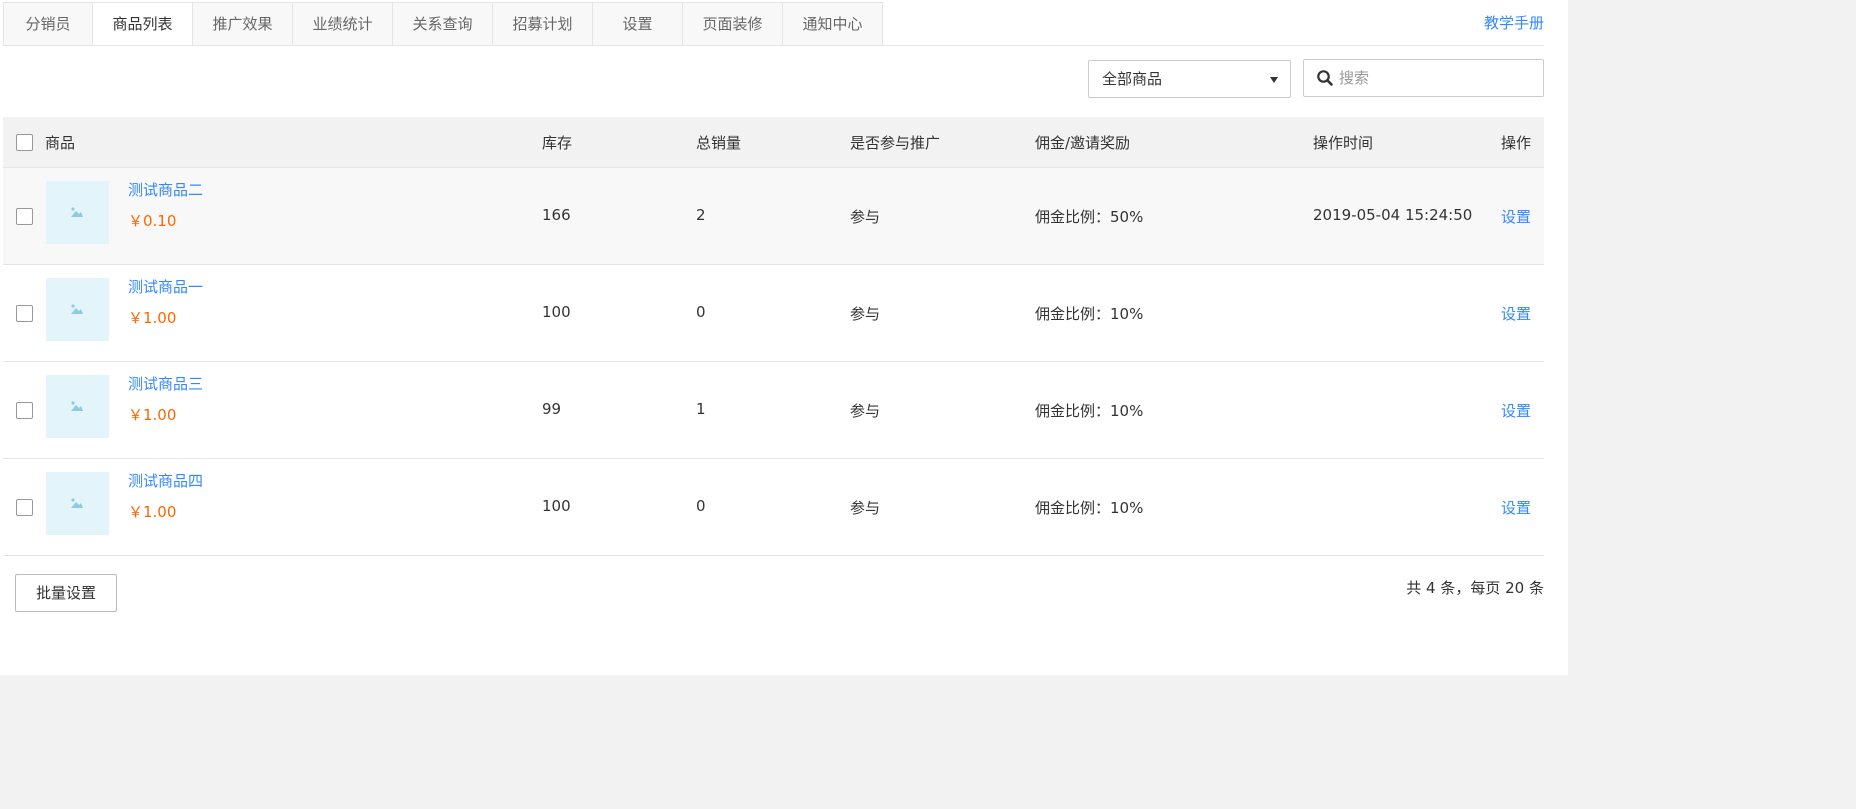  What do you see at coordinates (773, 507) in the screenshot?
I see `table-row: 测试商品四 ￥1.00 100 0 参与 佣金比例：10% 设置` at bounding box center [773, 507].